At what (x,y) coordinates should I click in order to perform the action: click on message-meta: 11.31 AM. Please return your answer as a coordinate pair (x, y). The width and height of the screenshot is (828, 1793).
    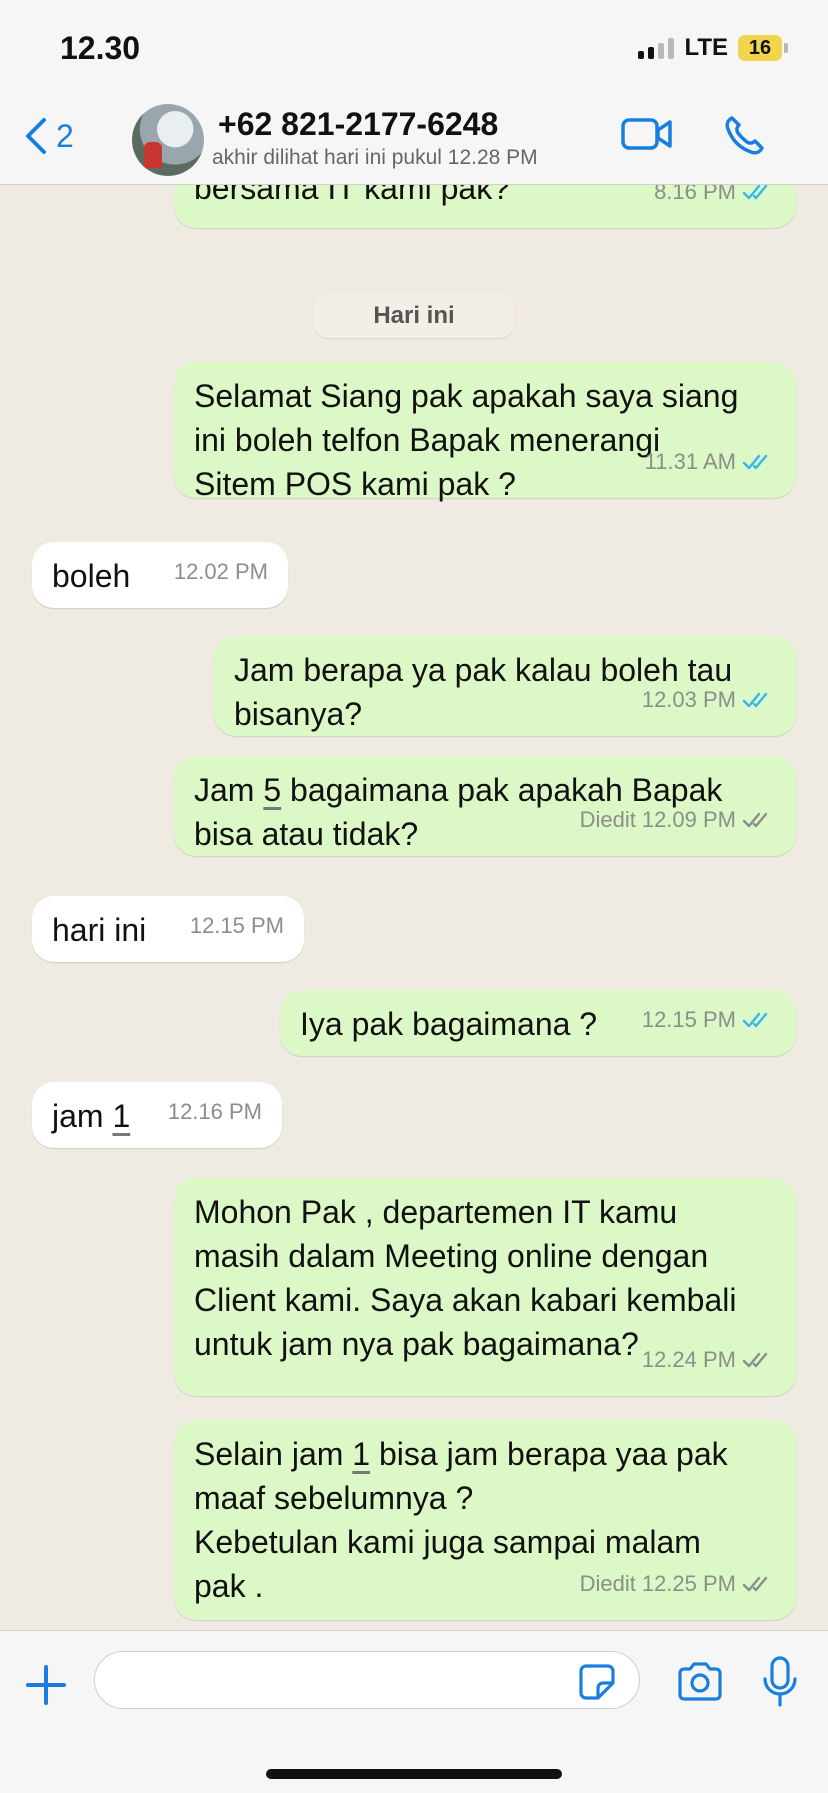
    Looking at the image, I should click on (710, 462).